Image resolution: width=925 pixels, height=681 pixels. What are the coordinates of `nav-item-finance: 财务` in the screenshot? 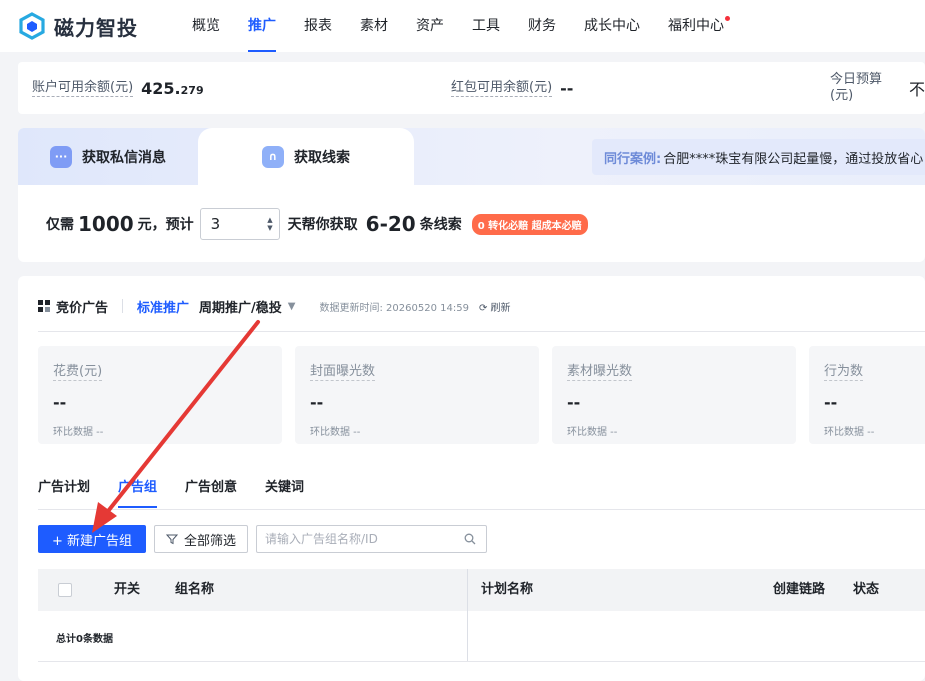 It's located at (542, 26).